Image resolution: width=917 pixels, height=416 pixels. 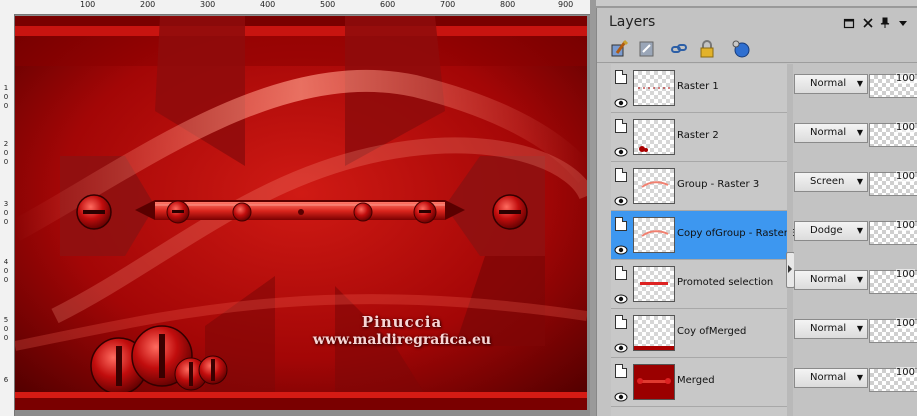 I want to click on layer-properties-icon, so click(x=647, y=49).